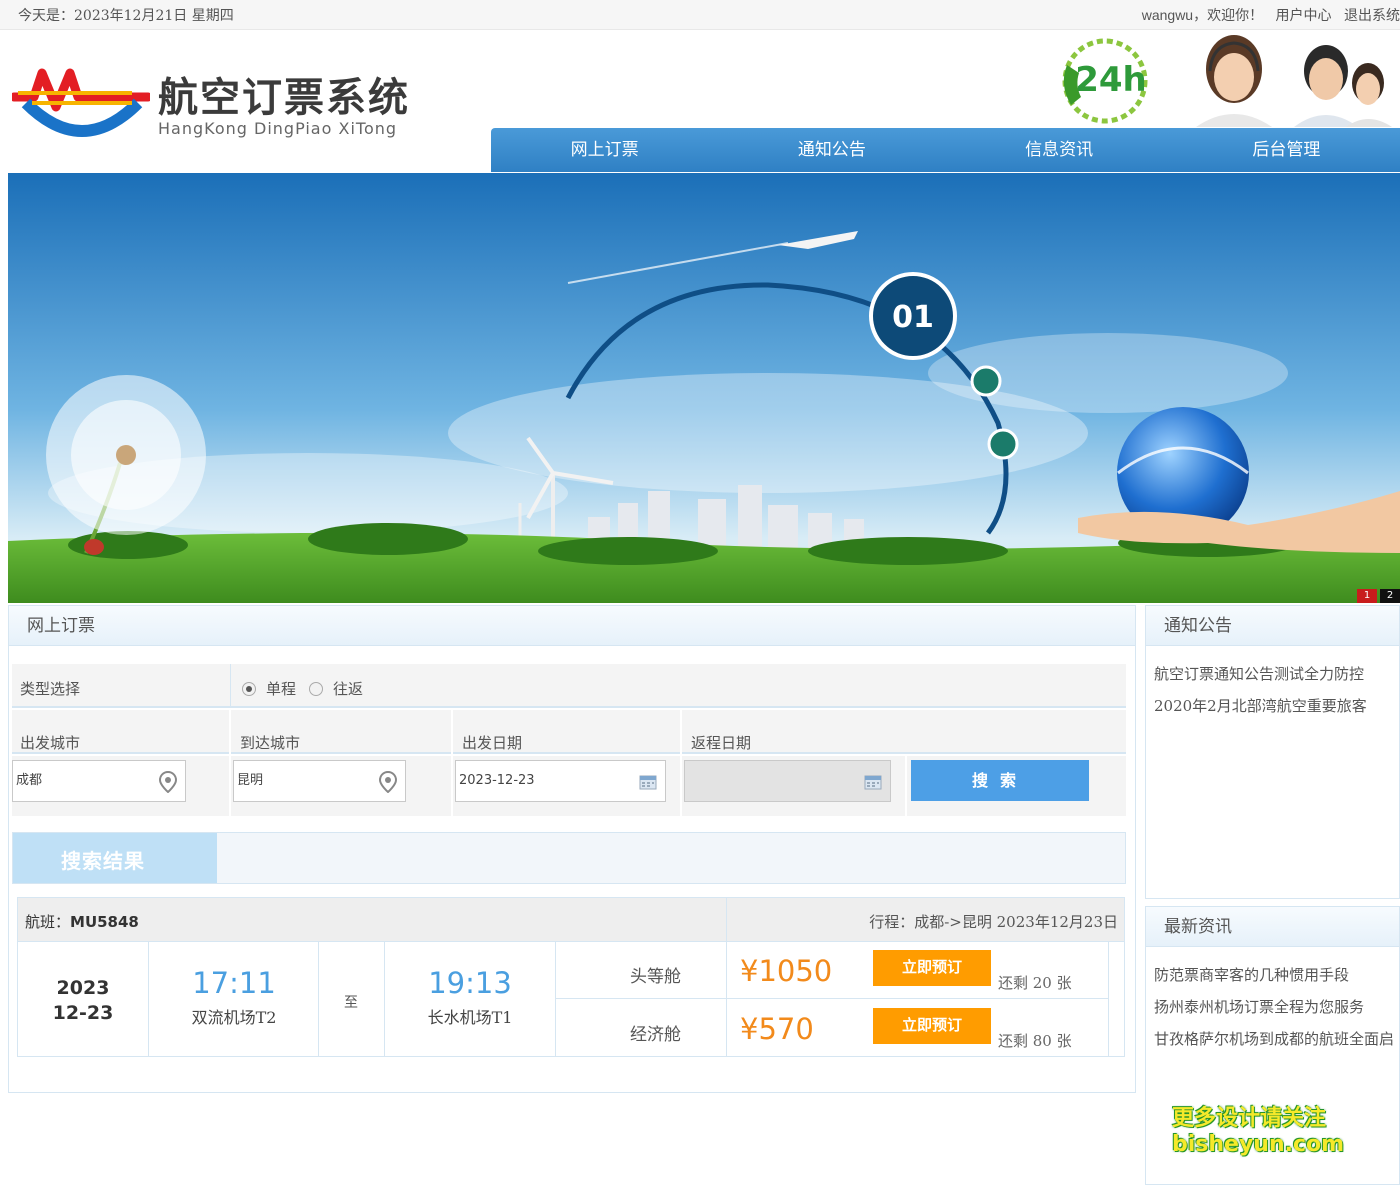  What do you see at coordinates (1272, 626) in the screenshot?
I see `notices-title: 通知公告` at bounding box center [1272, 626].